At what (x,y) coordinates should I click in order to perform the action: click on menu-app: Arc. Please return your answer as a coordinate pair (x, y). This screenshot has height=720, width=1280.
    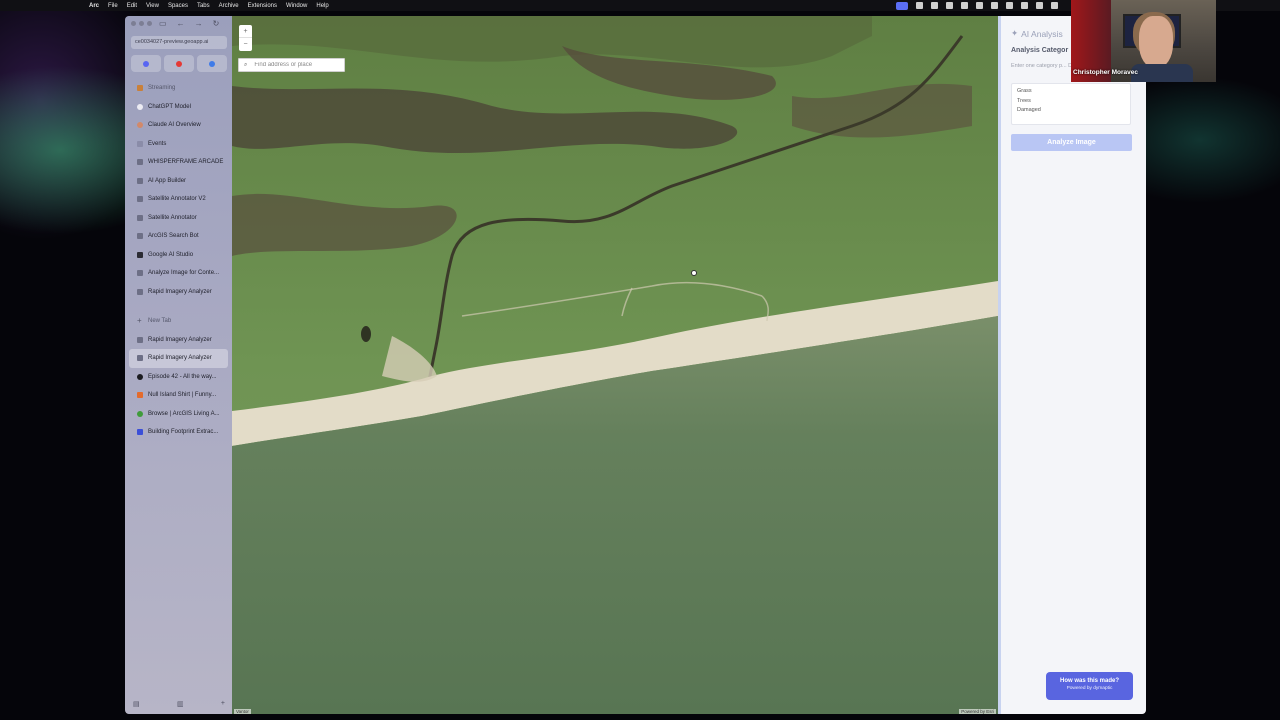
    Looking at the image, I should click on (94, 6).